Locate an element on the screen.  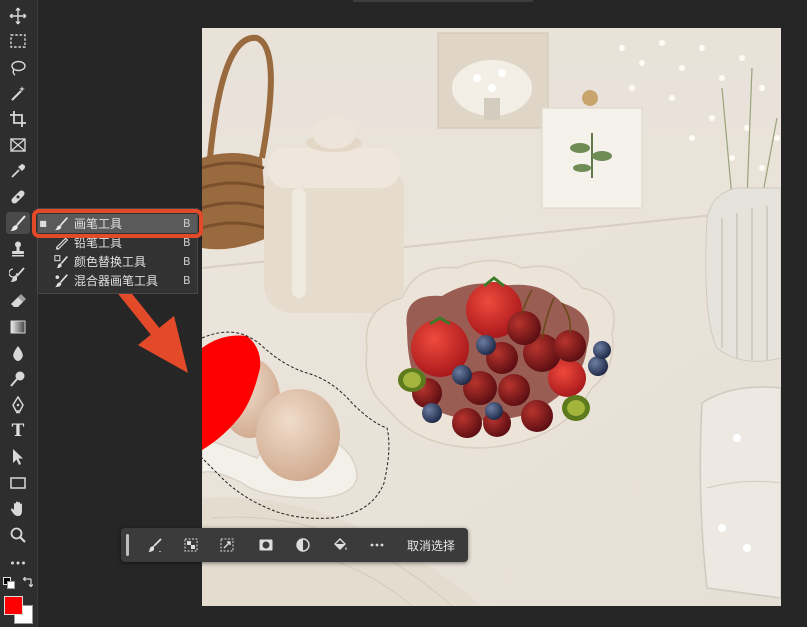
type-tool: T is located at coordinates (18, 431).